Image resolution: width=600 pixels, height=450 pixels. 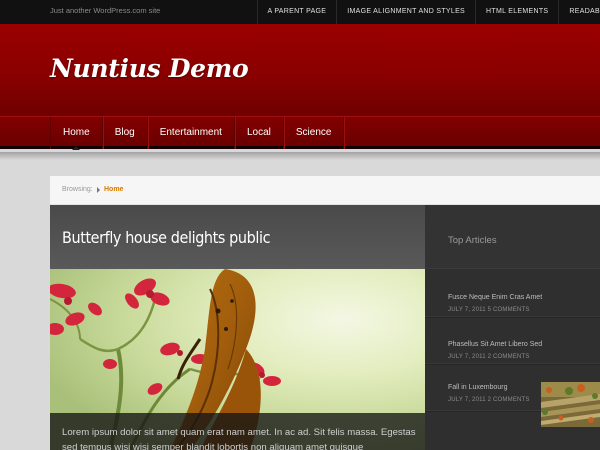 I want to click on top-menu-item-parent-page: A PARENT PAGE, so click(x=296, y=12).